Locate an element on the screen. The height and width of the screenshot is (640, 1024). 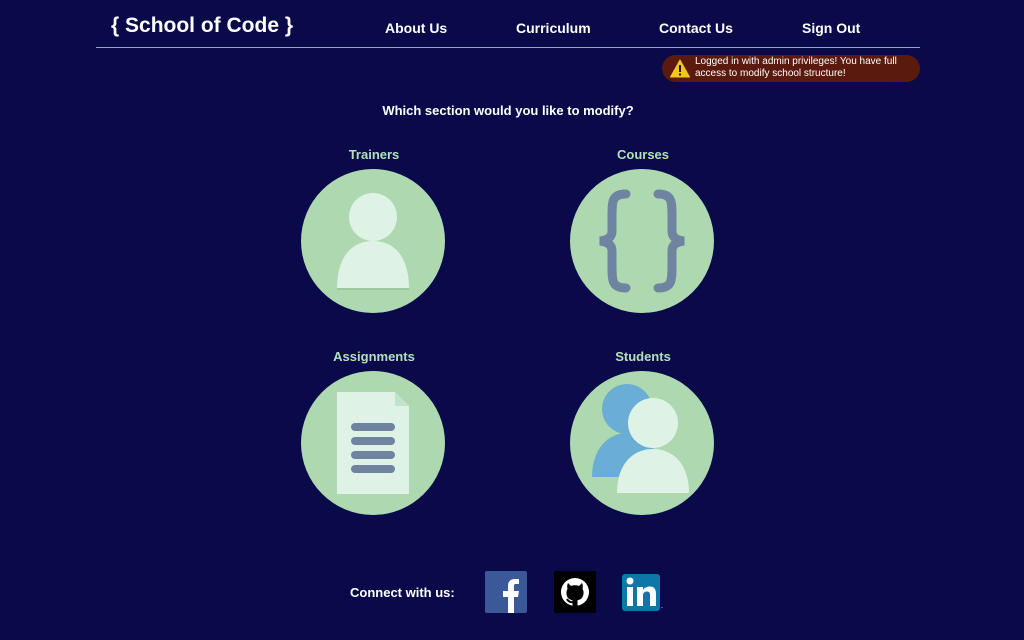
warning-icon is located at coordinates (680, 68).